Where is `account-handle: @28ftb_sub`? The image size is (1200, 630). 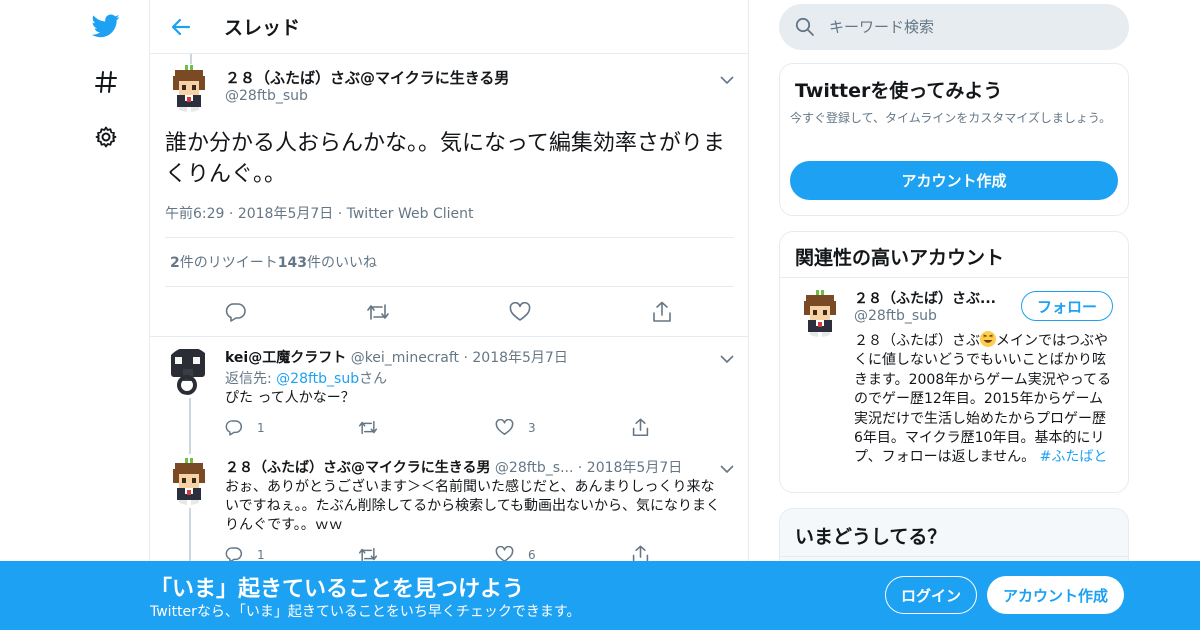
account-handle: @28ftb_sub is located at coordinates (895, 316).